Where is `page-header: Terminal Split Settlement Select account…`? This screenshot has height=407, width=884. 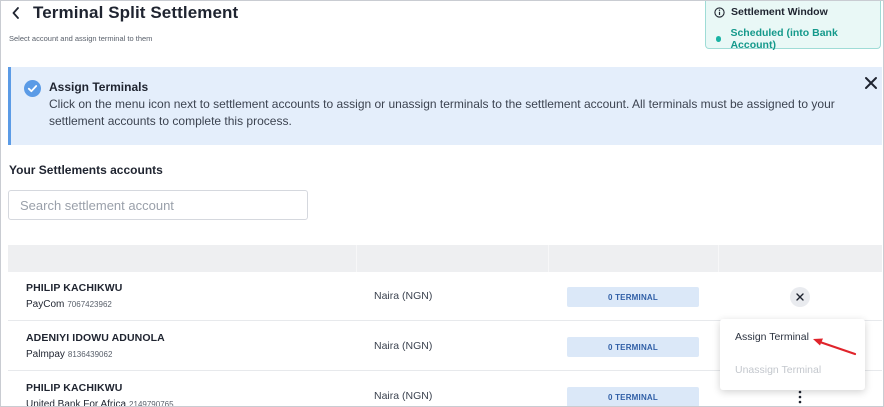 page-header: Terminal Split Settlement Select account… is located at coordinates (123, 23).